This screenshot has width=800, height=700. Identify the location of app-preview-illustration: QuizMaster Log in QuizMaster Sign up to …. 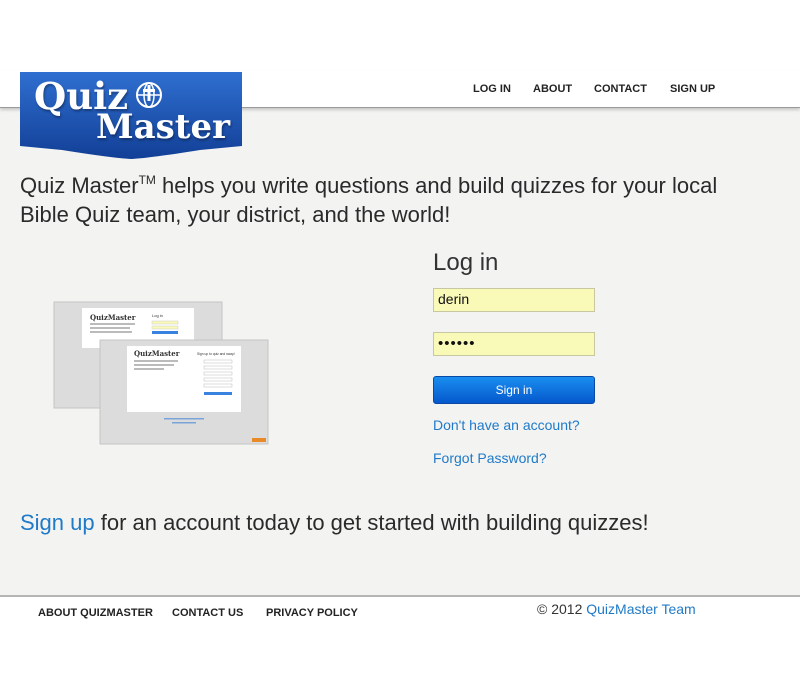
(167, 375).